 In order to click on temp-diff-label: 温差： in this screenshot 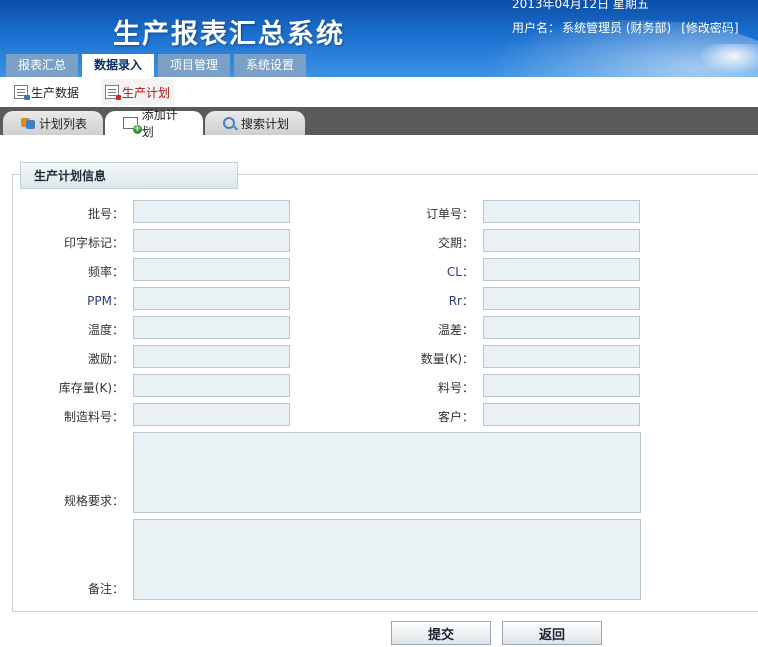, I will do `click(455, 330)`.